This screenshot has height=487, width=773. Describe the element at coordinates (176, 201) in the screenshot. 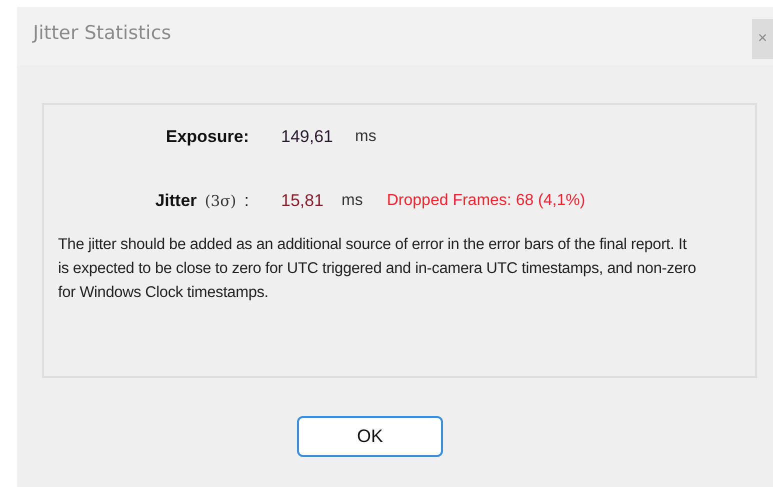

I see `jitter-label: Jitter` at that location.